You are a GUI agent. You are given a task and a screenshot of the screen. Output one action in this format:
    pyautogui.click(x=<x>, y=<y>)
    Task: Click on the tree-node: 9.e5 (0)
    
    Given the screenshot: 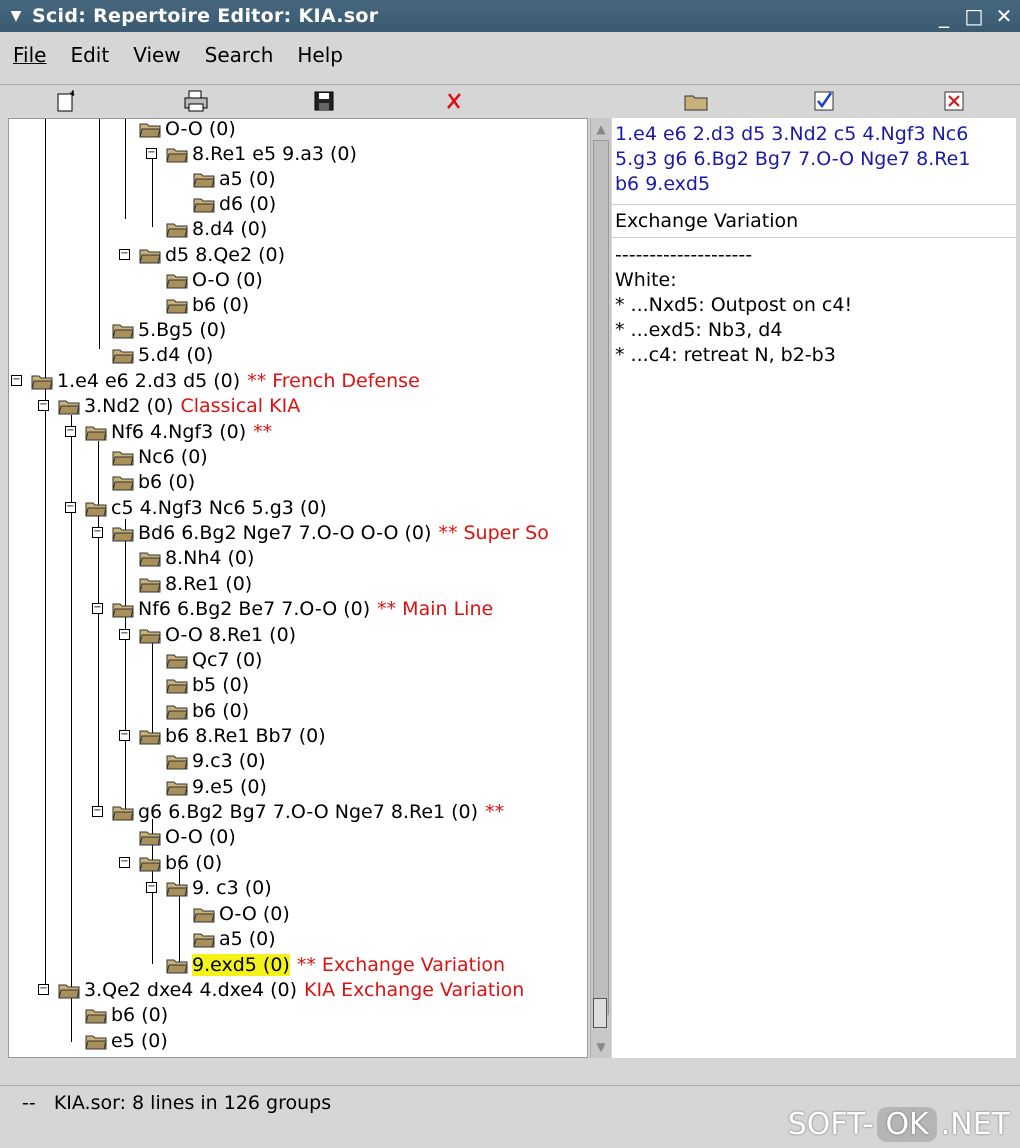 What is the action you would take?
    pyautogui.click(x=216, y=787)
    